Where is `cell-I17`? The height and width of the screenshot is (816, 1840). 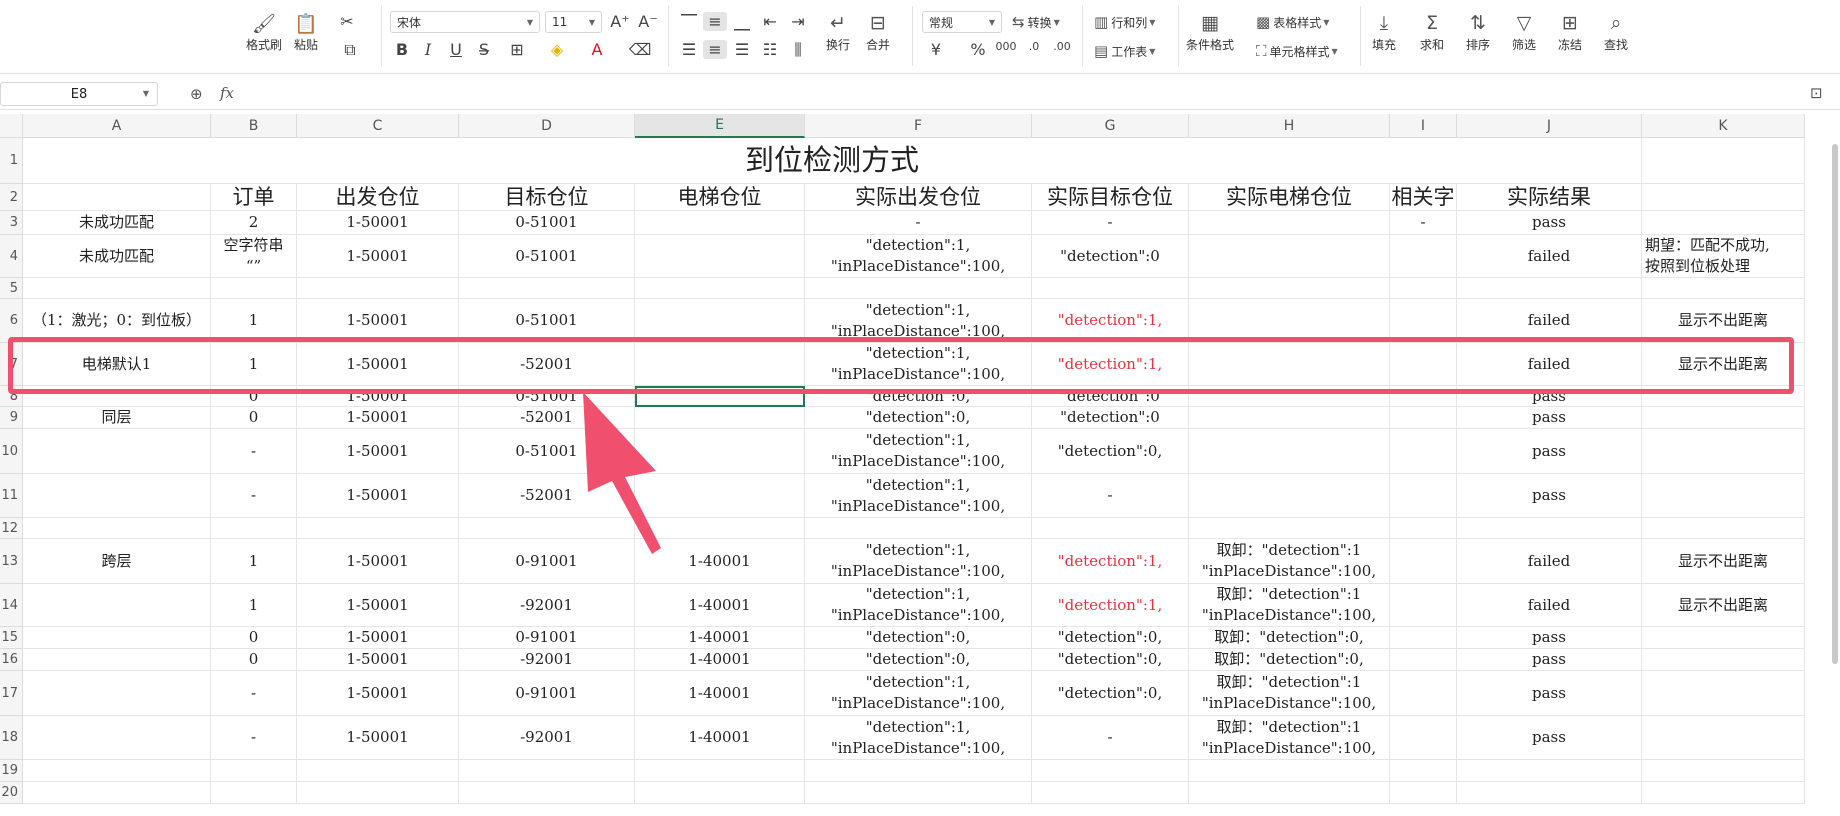
cell-I17 is located at coordinates (1423, 693).